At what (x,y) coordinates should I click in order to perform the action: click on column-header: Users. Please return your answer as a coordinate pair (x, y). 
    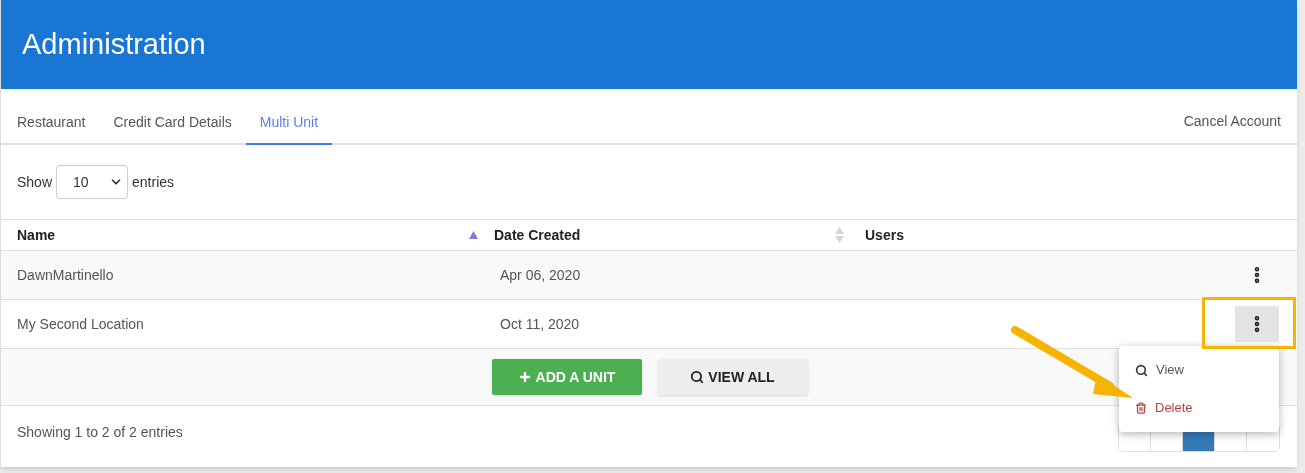
    Looking at the image, I should click on (884, 235).